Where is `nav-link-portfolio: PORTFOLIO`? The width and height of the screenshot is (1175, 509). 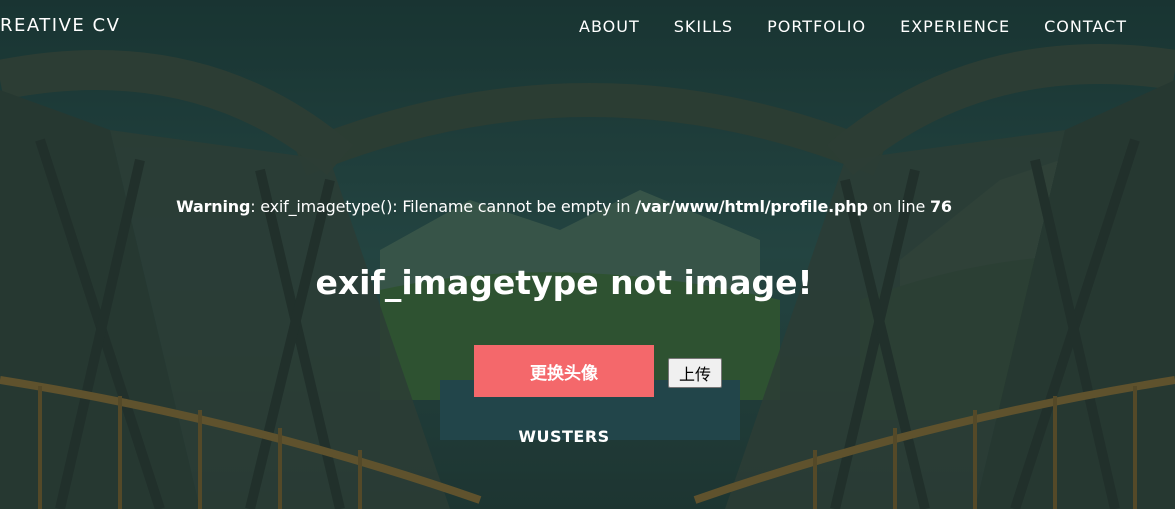
nav-link-portfolio: PORTFOLIO is located at coordinates (816, 26).